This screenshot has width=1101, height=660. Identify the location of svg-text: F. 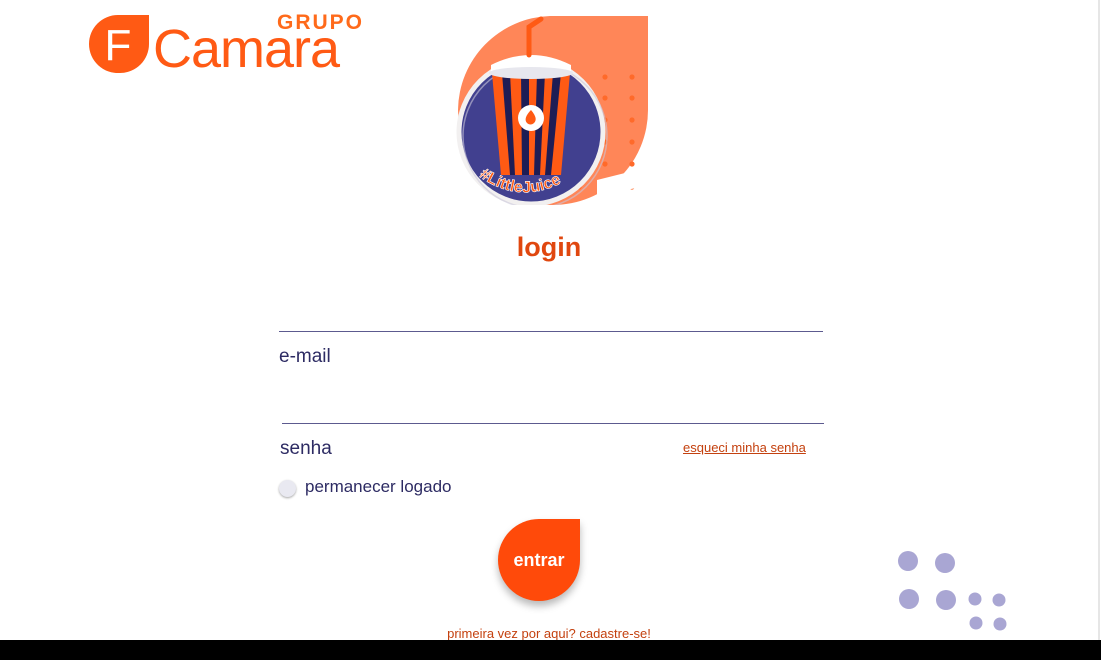
(118, 45).